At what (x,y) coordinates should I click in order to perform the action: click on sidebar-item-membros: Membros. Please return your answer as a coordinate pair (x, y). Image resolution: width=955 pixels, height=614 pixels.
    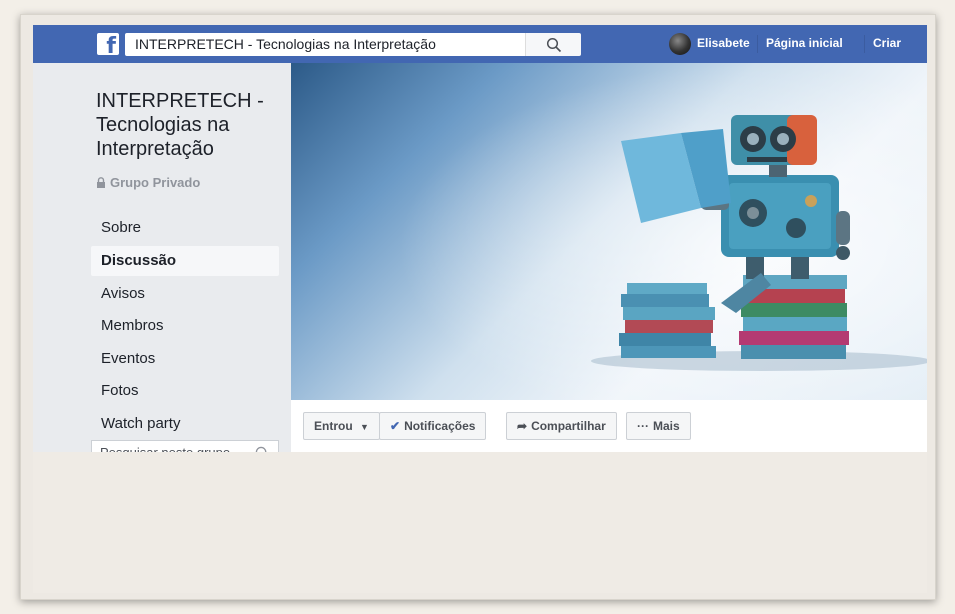
    Looking at the image, I should click on (185, 326).